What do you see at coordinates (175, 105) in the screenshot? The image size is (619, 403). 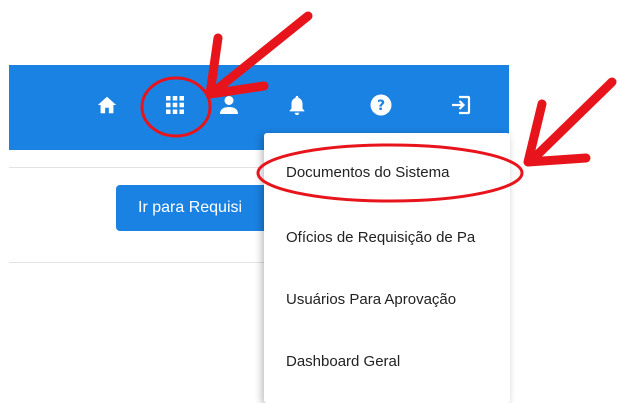 I see `apps-grid-icon` at bounding box center [175, 105].